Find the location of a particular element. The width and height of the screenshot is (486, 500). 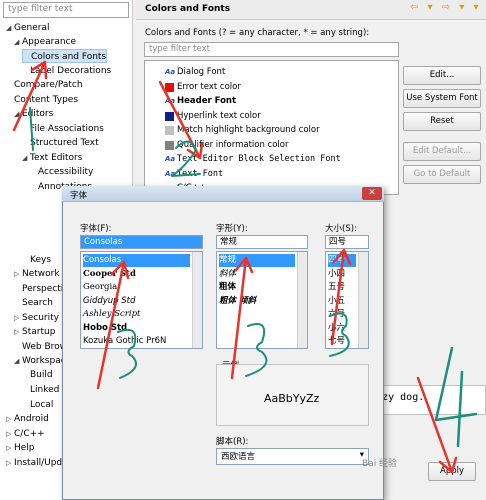

annotation-arrow-3a is located at coordinates (113, 325).